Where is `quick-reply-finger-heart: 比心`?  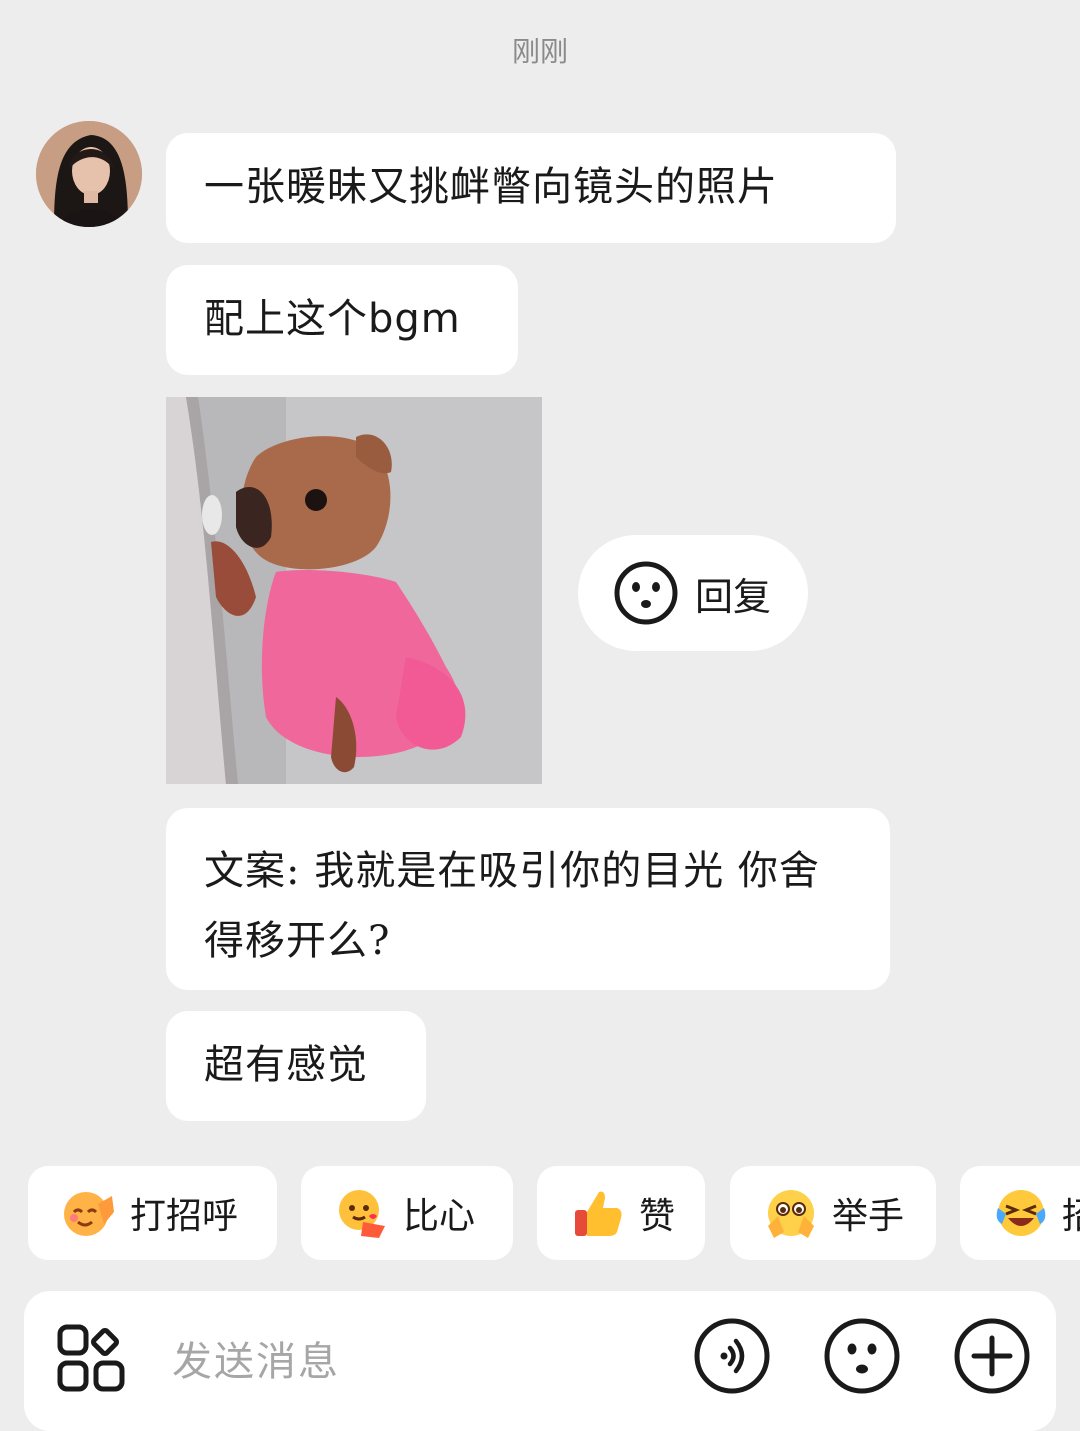
quick-reply-finger-heart: 比心 is located at coordinates (407, 1213).